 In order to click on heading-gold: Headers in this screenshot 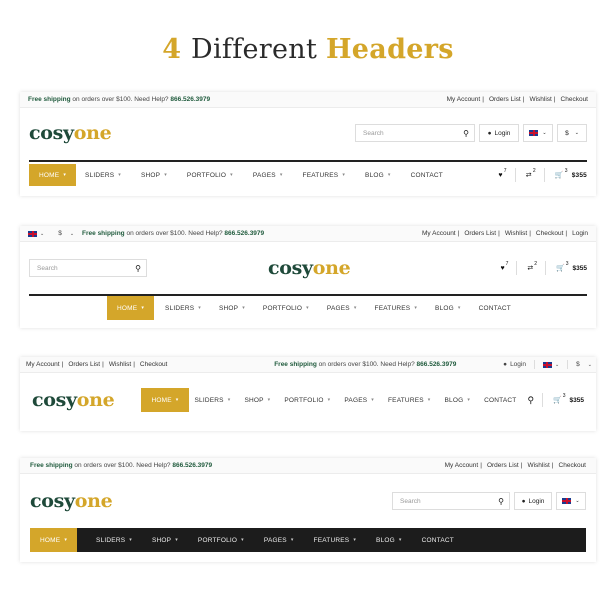, I will do `click(389, 49)`.